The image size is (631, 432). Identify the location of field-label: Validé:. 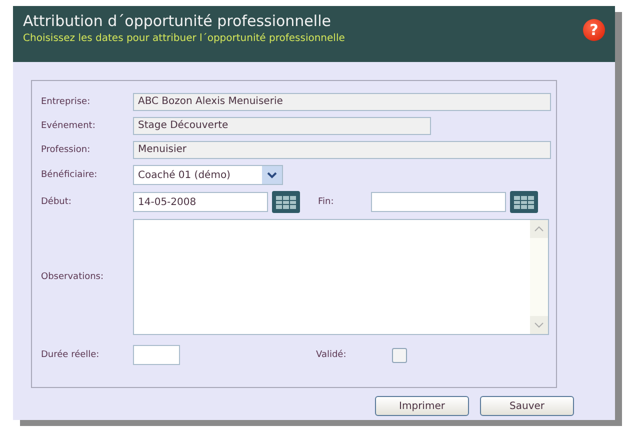
(331, 355).